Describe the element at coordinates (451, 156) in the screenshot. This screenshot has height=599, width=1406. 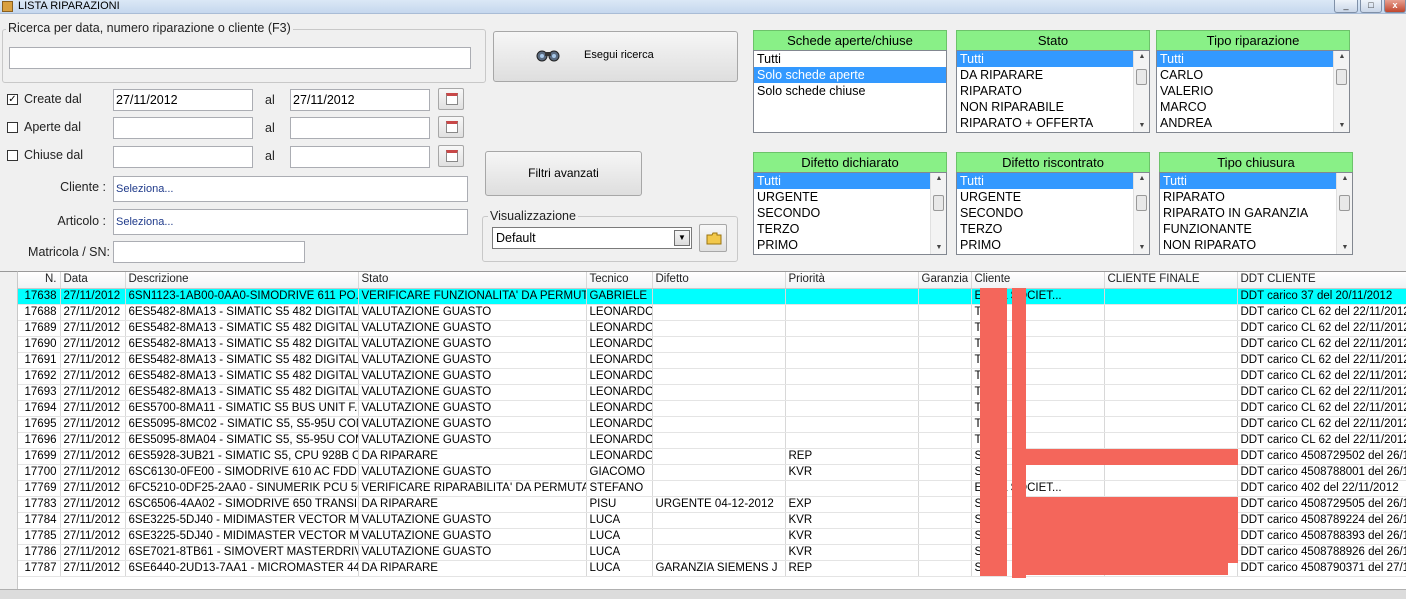
I see `closed-calendar-button` at that location.